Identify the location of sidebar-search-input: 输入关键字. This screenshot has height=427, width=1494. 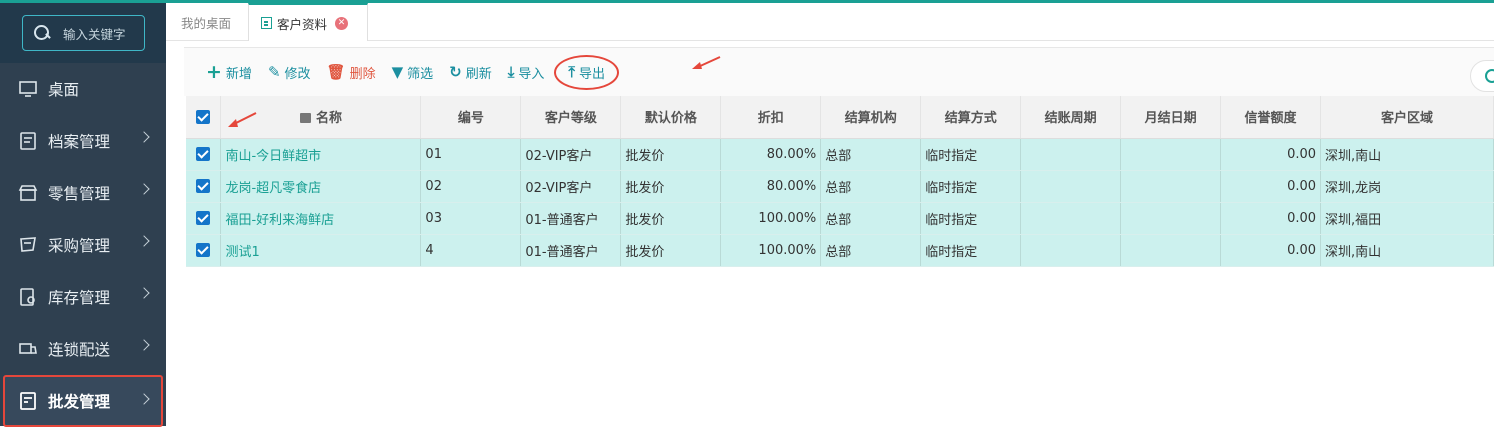
(83, 33).